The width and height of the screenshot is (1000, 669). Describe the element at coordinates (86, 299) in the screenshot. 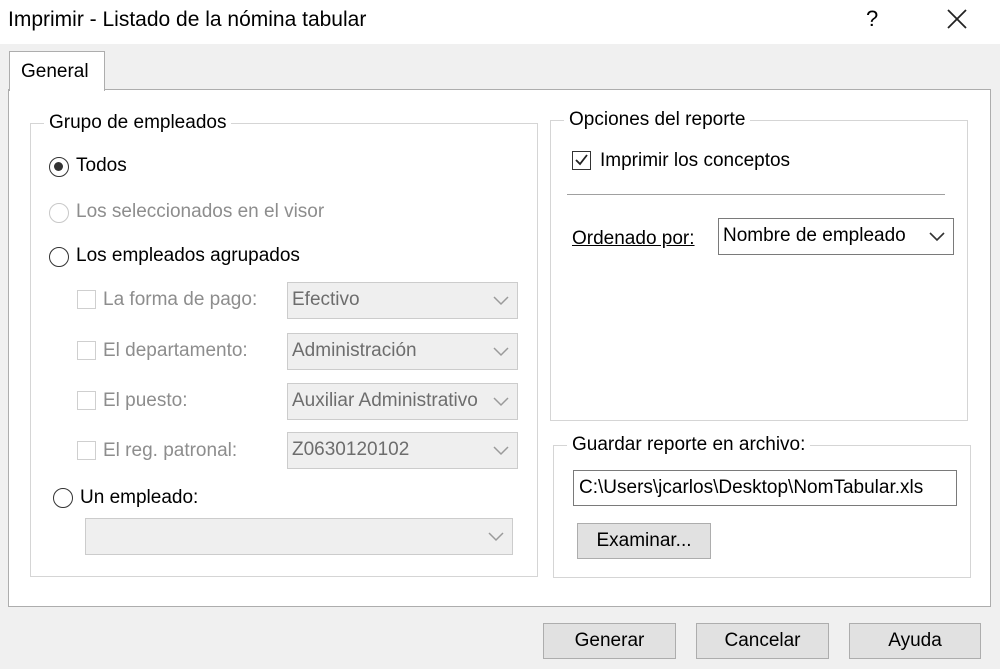

I see `checkbox-forma-pago` at that location.